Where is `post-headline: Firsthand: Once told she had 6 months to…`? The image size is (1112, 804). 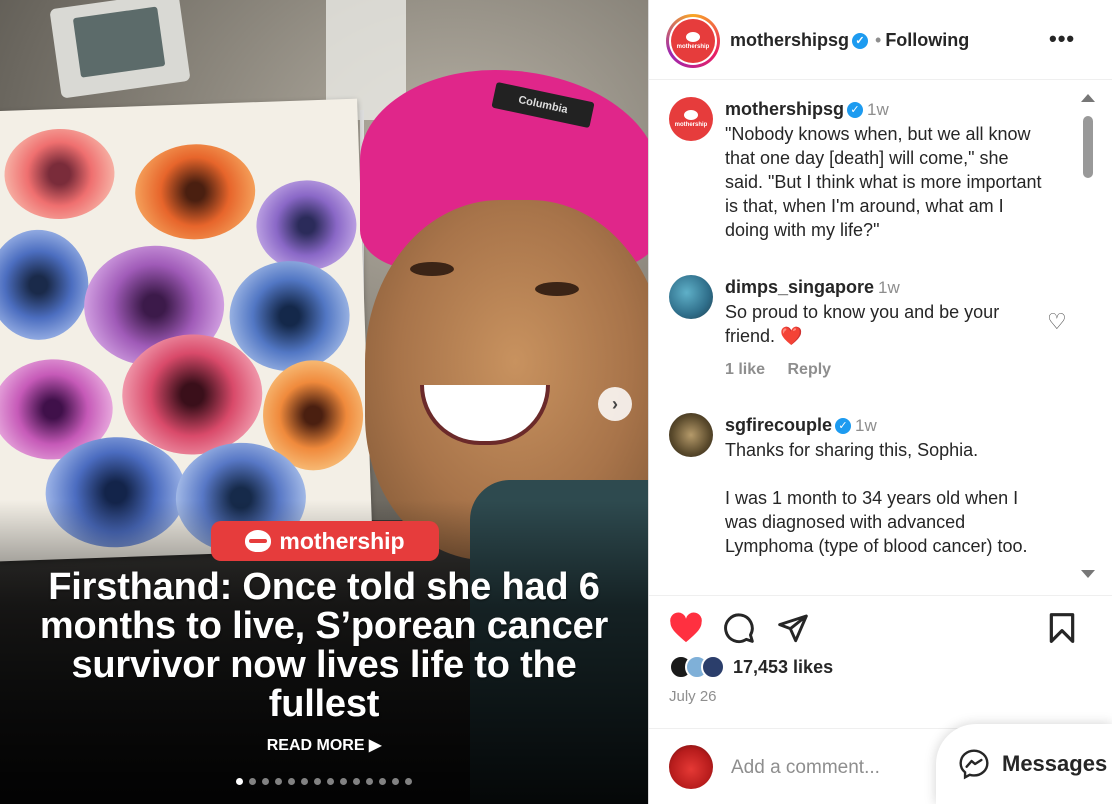 post-headline: Firsthand: Once told she had 6 months to… is located at coordinates (324, 645).